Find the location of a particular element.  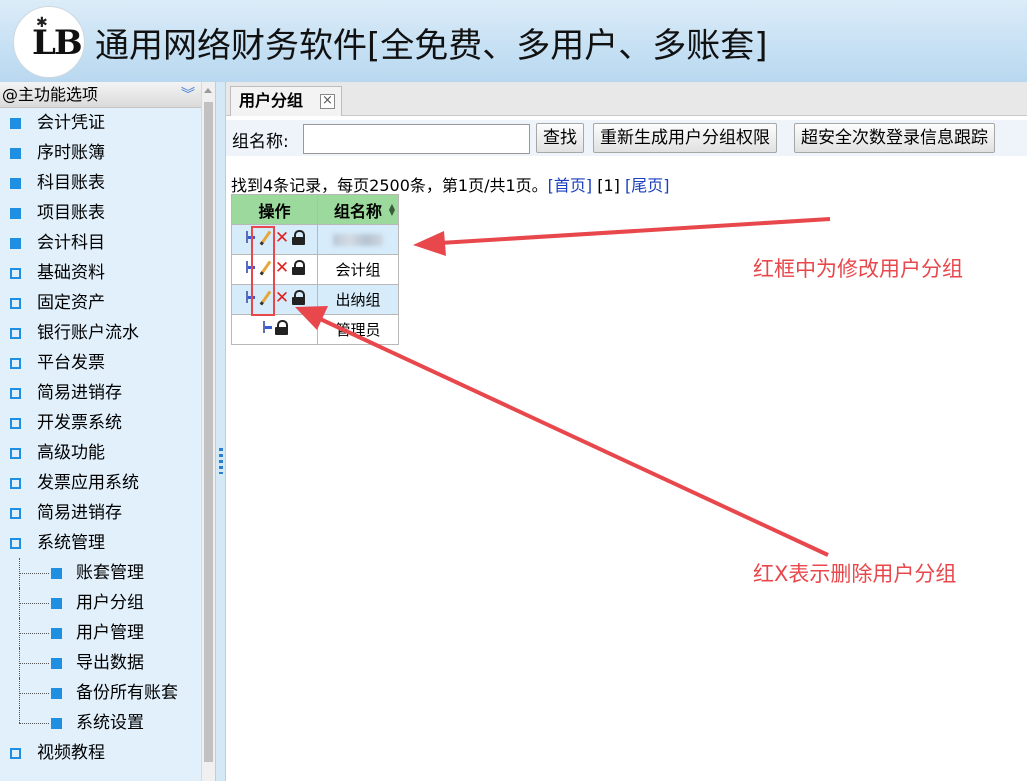

scroll-up-arrow-icon is located at coordinates (208, 90).